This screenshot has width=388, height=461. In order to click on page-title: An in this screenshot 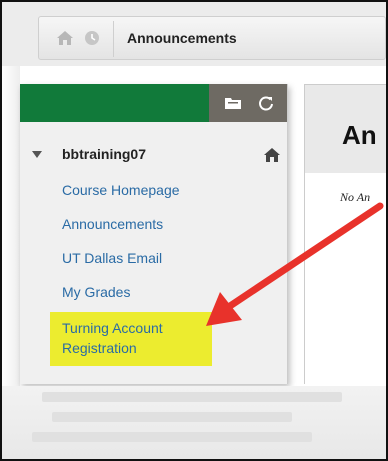, I will do `click(359, 135)`.